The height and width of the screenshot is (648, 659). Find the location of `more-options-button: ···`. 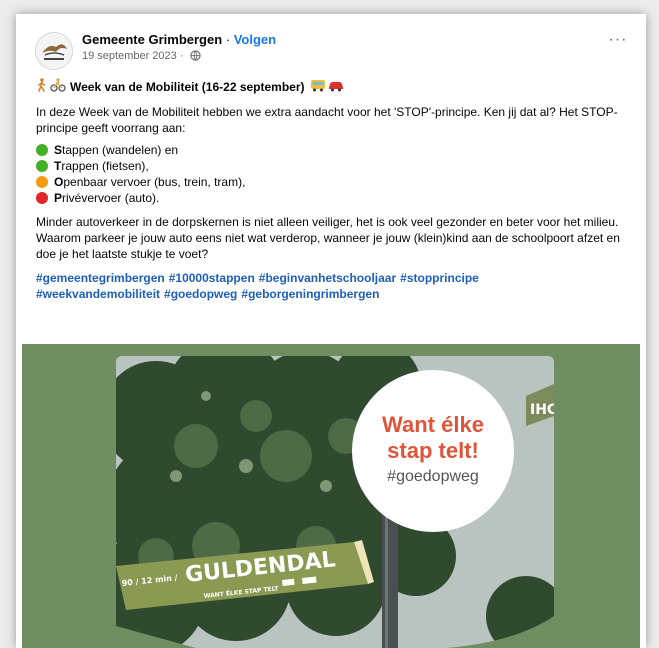

more-options-button: ··· is located at coordinates (618, 42).